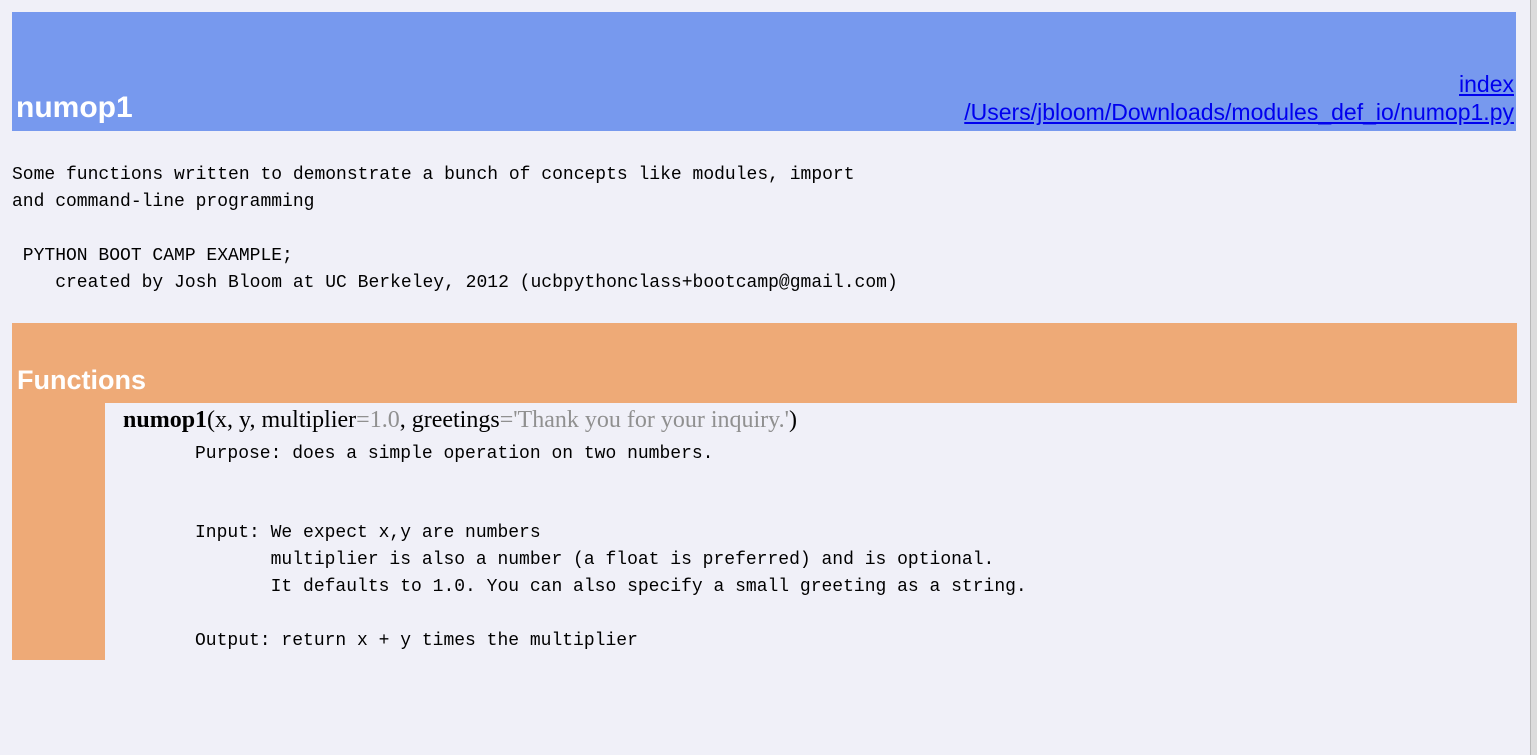  Describe the element at coordinates (81, 380) in the screenshot. I see `functions-title: Functions` at that location.